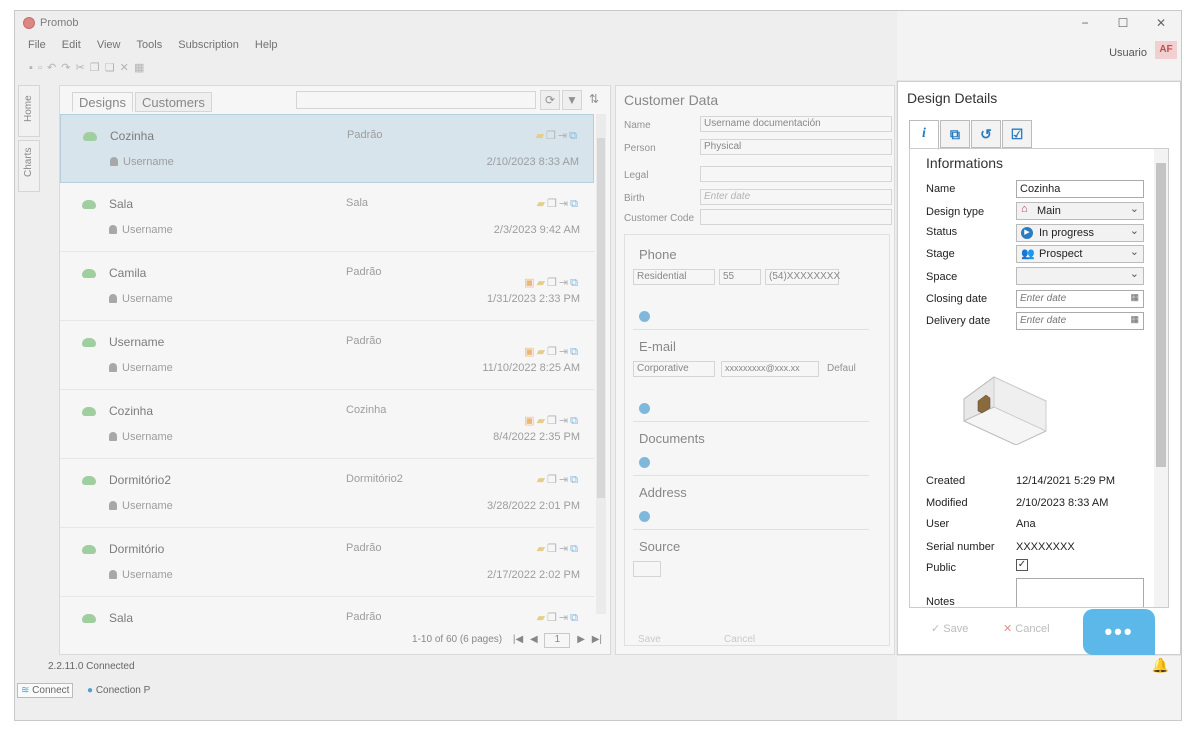 Image resolution: width=1192 pixels, height=738 pixels. I want to click on side-tab-charts: Charts, so click(29, 166).